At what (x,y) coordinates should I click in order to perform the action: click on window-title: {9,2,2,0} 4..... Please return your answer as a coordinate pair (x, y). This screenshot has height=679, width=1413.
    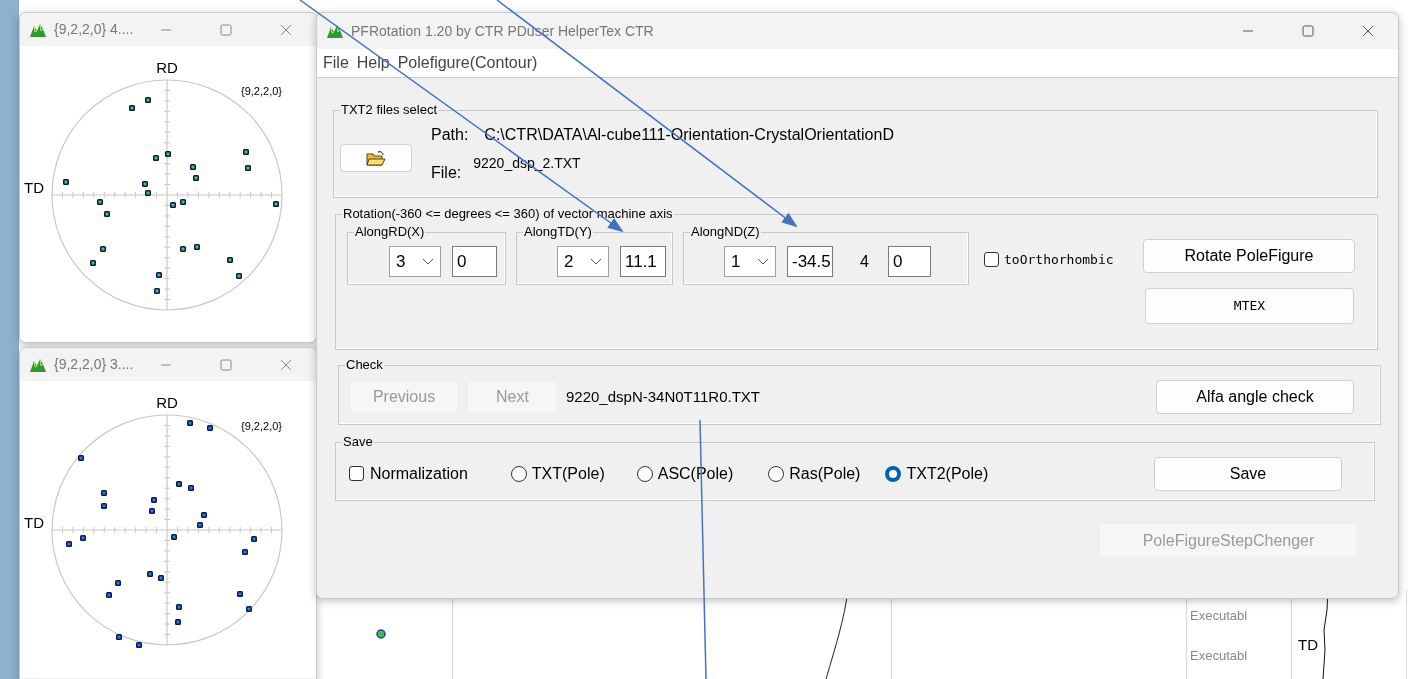
    Looking at the image, I should click on (94, 29).